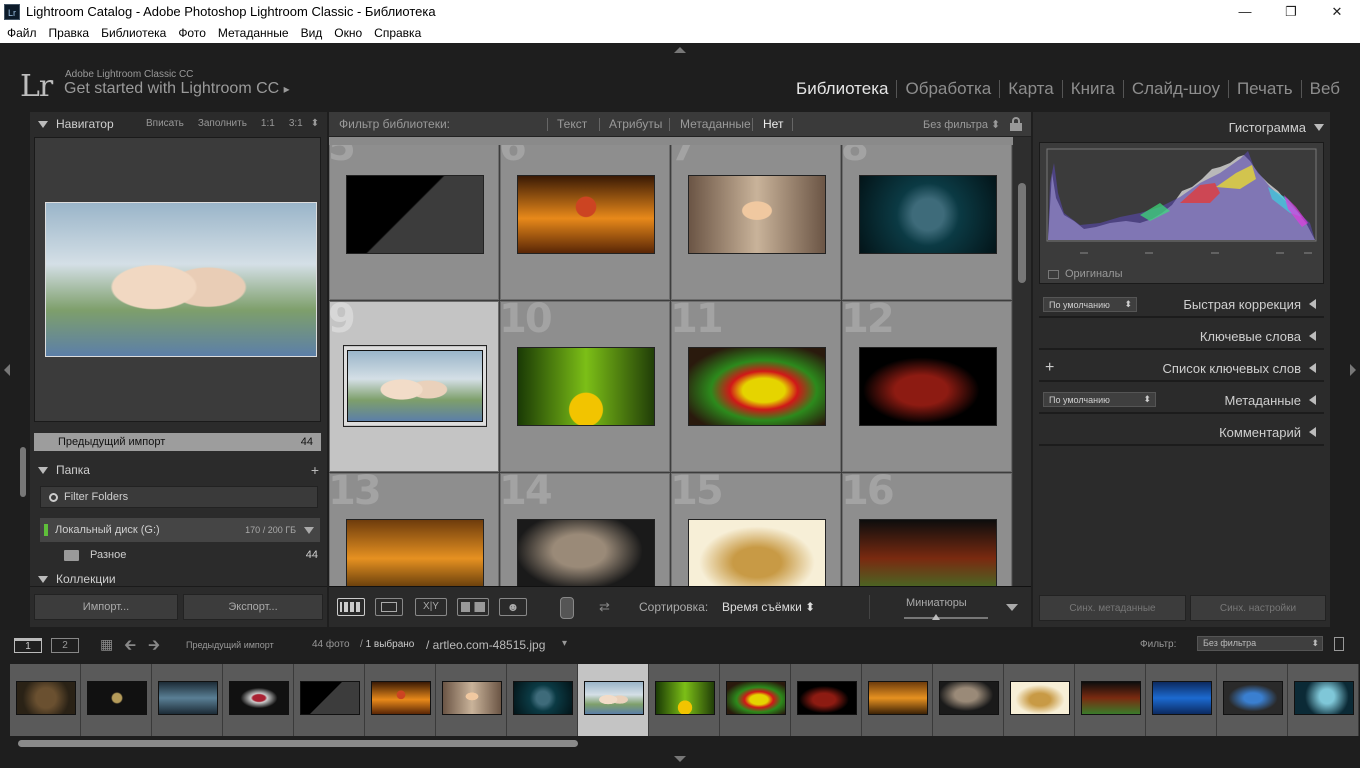  I want to click on grid-cell: 9, so click(414, 384).